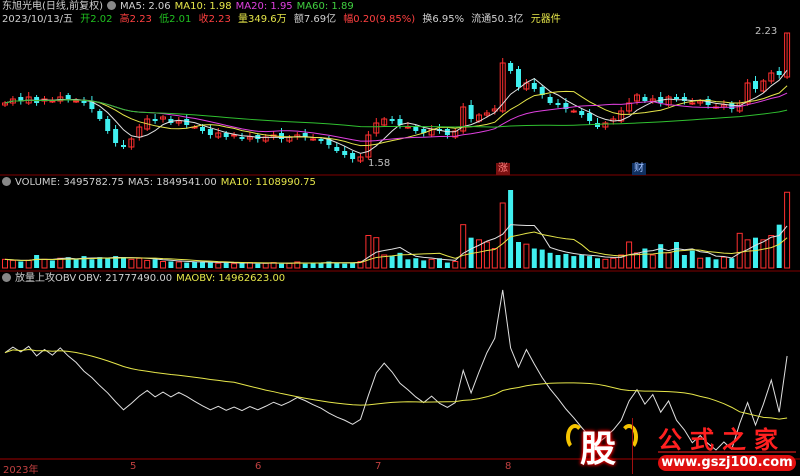 The height and width of the screenshot is (476, 800). I want to click on logo-char: 股, so click(598, 449).